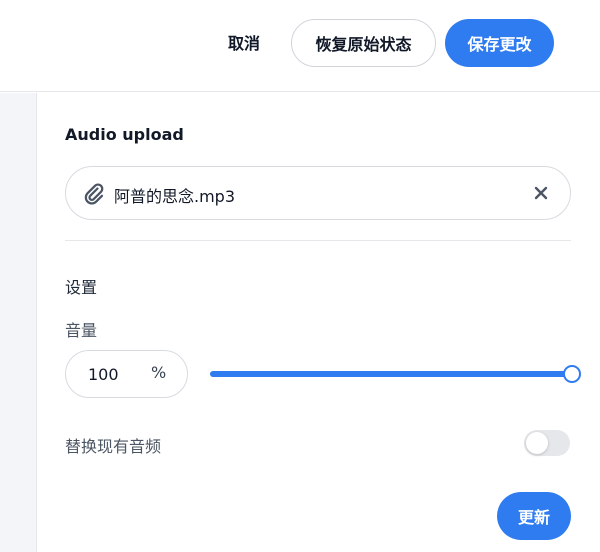 The width and height of the screenshot is (600, 552). What do you see at coordinates (159, 372) in the screenshot?
I see `percent-unit: %` at bounding box center [159, 372].